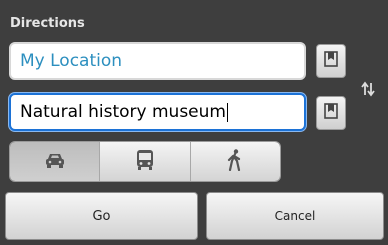  Describe the element at coordinates (123, 112) in the screenshot. I see `destination-value: Natural history museum` at that location.